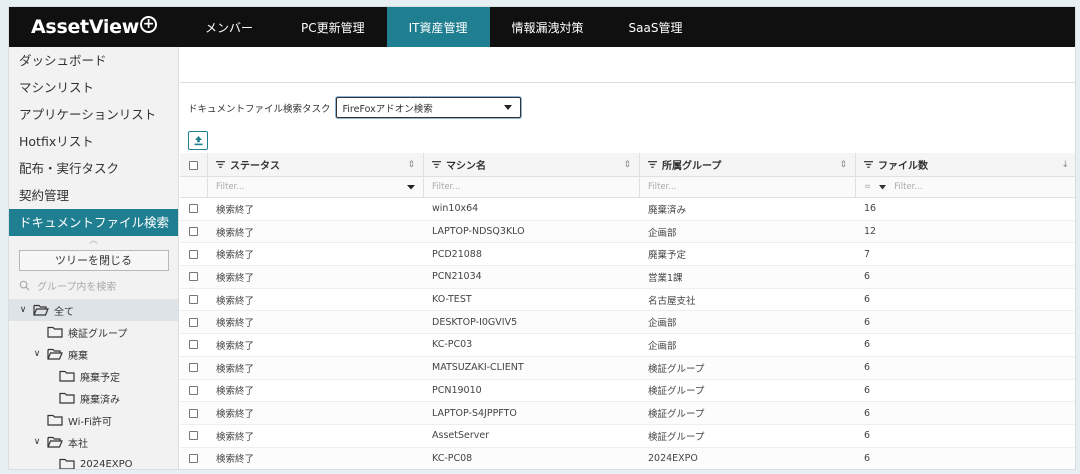 The image size is (1080, 474). Describe the element at coordinates (965, 164) in the screenshot. I see `column-header: ファイル数 ↓` at that location.